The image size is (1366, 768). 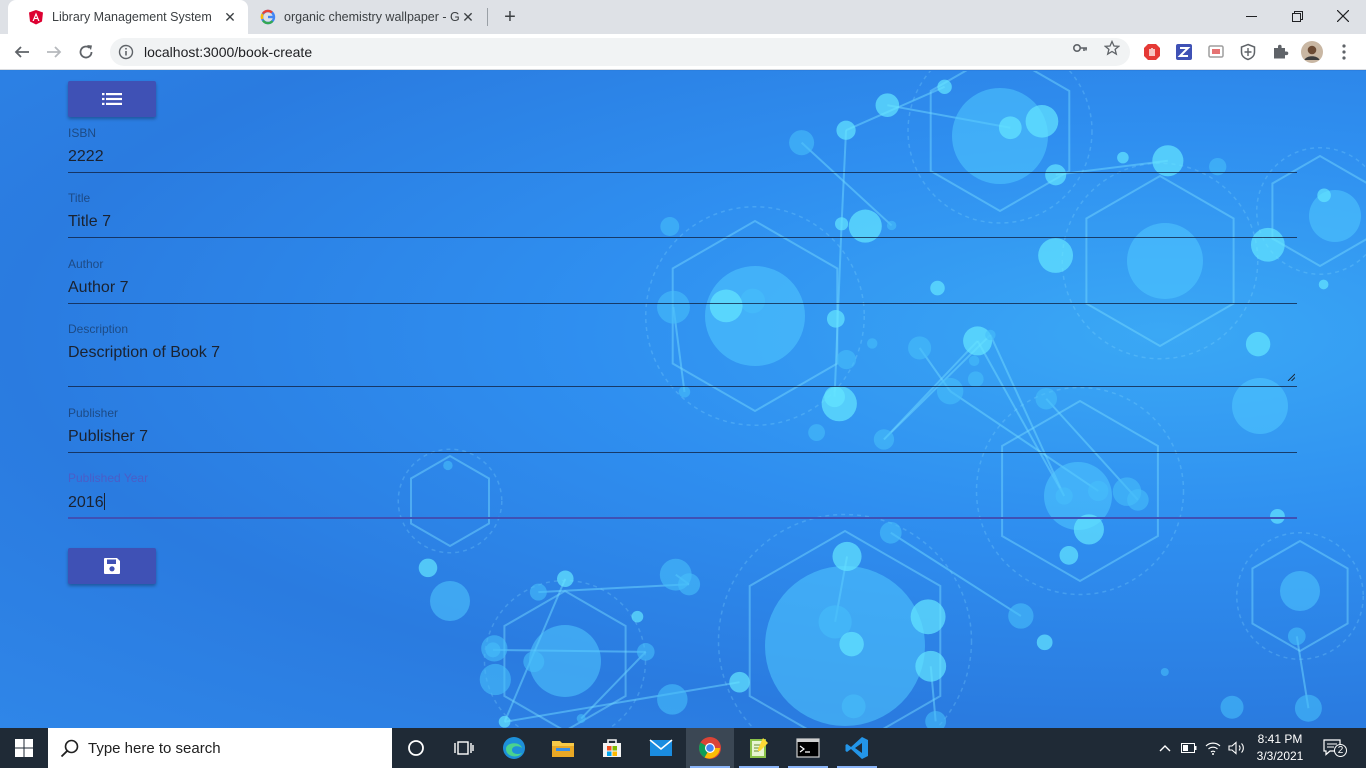 I want to click on isbn-label: ISBN, so click(x=82, y=133).